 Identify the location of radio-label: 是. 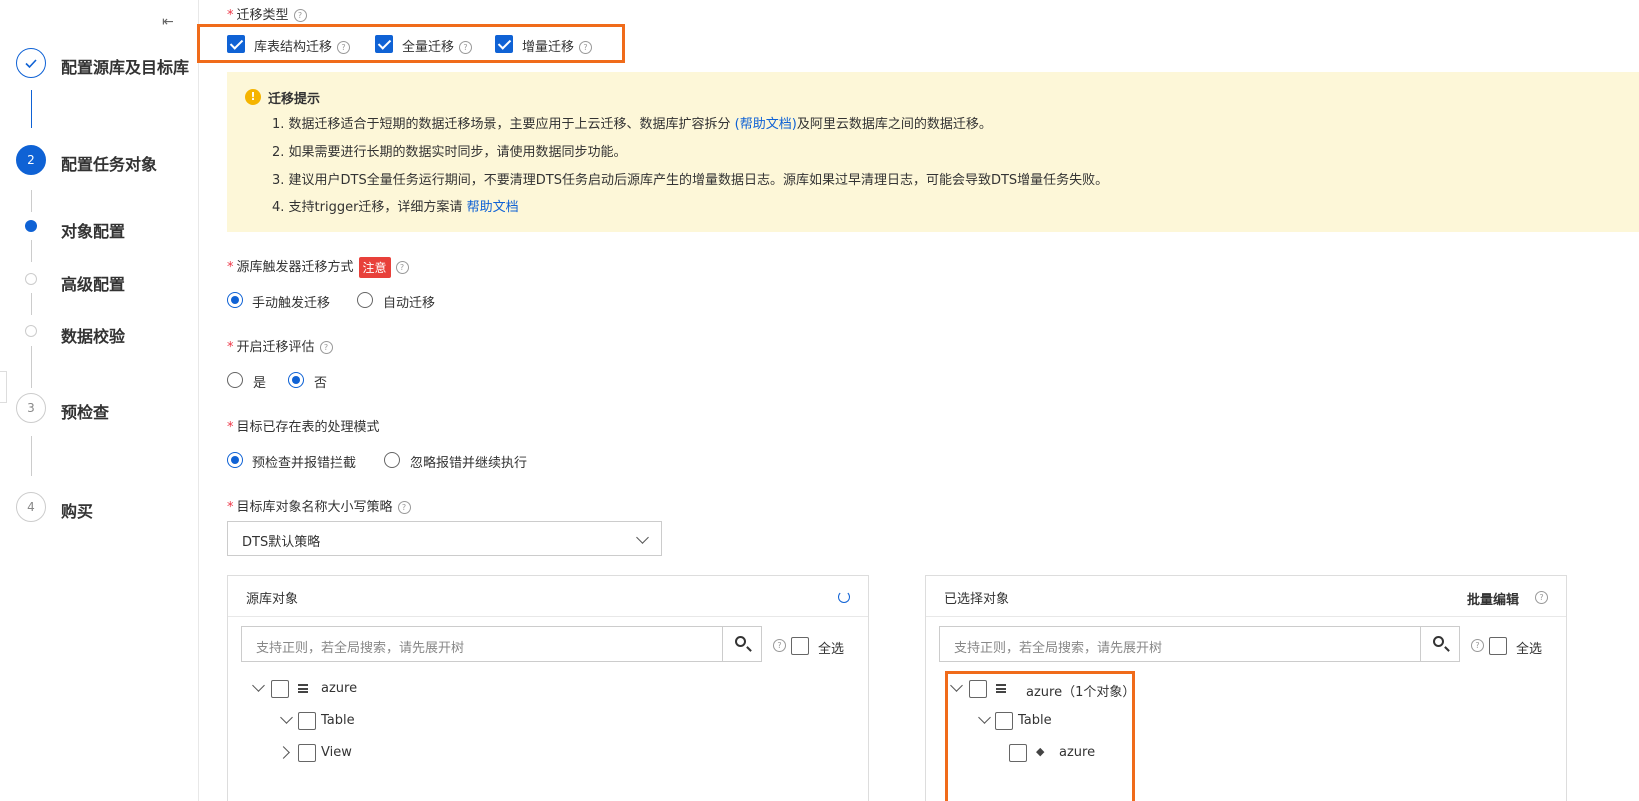
(260, 383).